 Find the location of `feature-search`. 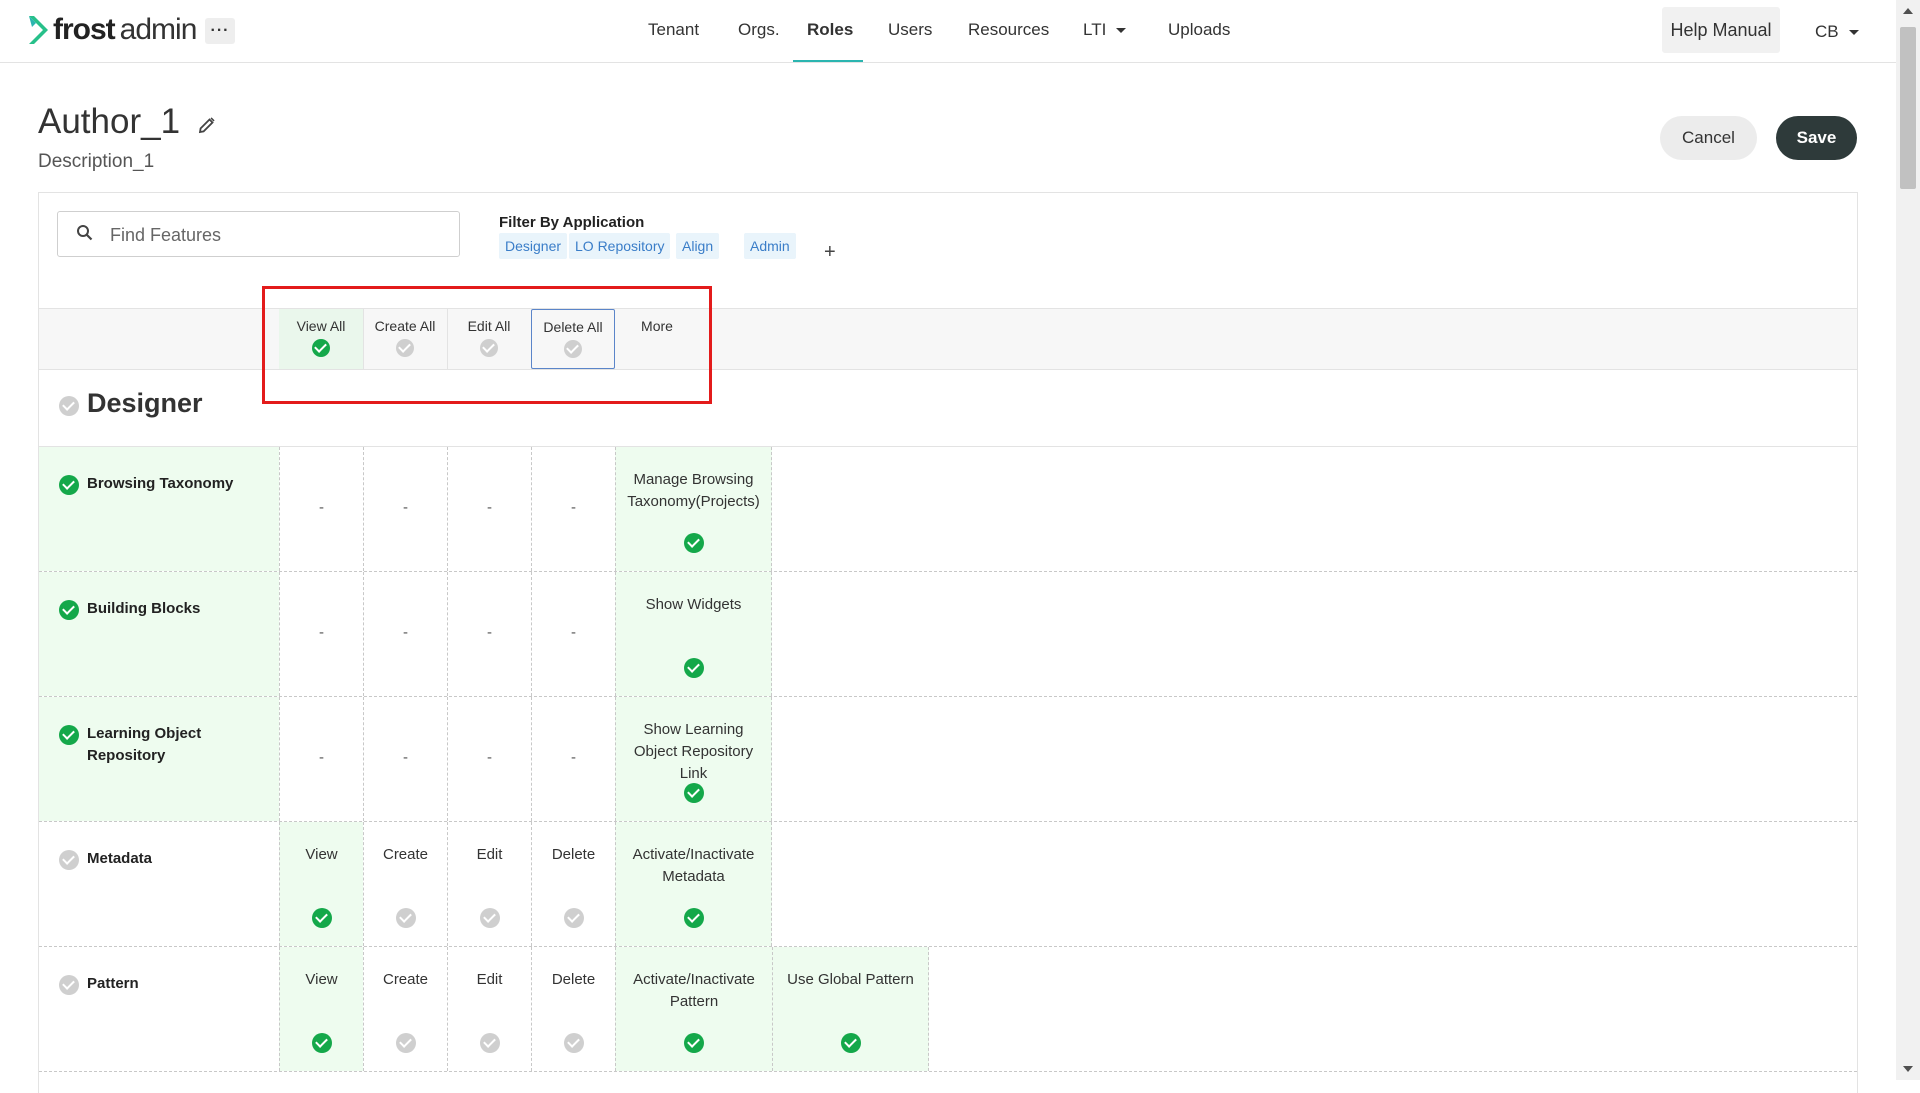

feature-search is located at coordinates (258, 234).